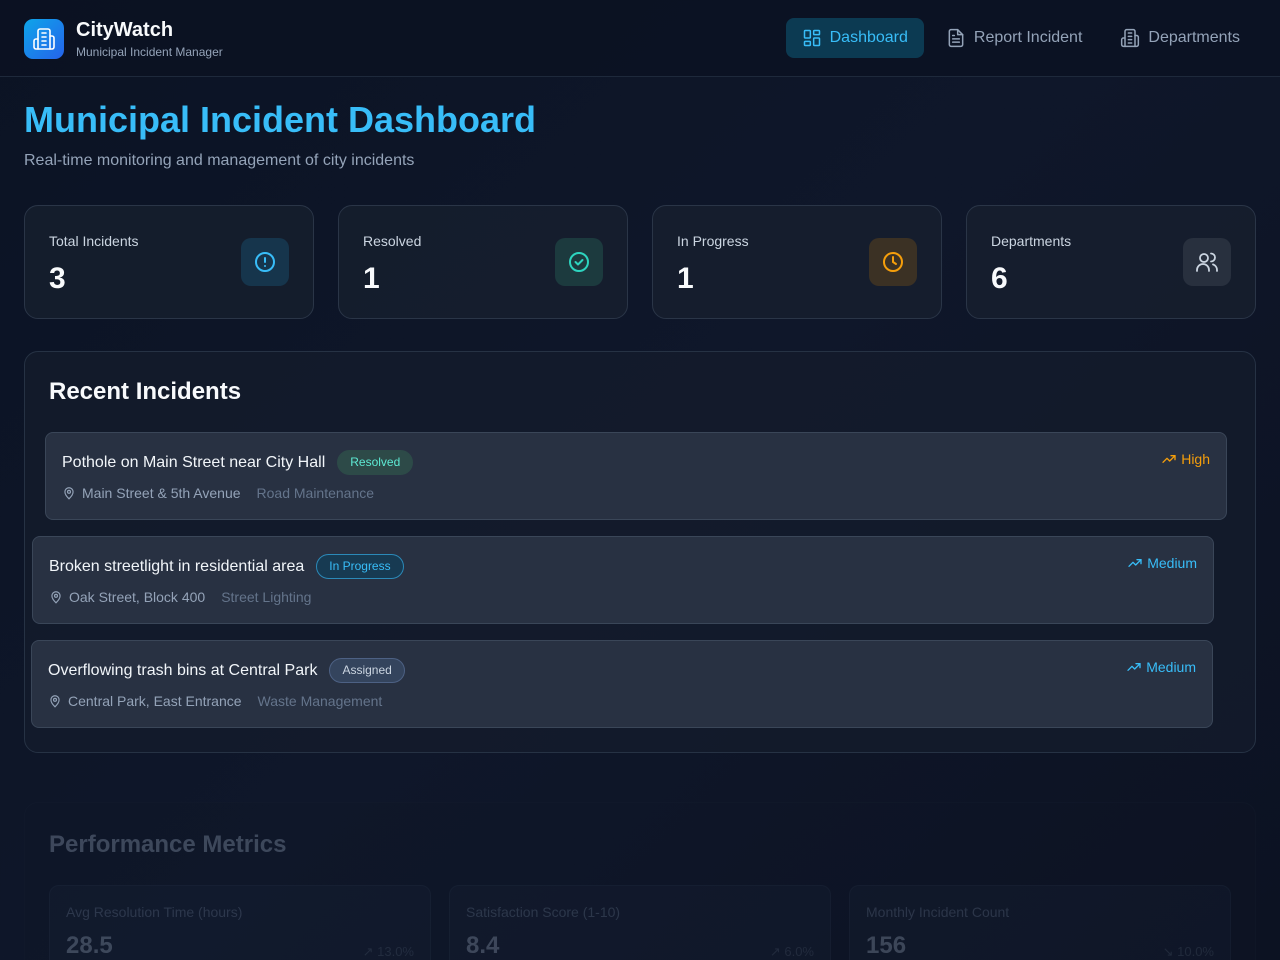 The height and width of the screenshot is (960, 1280). I want to click on metric-change-value: 10.0%, so click(1195, 951).